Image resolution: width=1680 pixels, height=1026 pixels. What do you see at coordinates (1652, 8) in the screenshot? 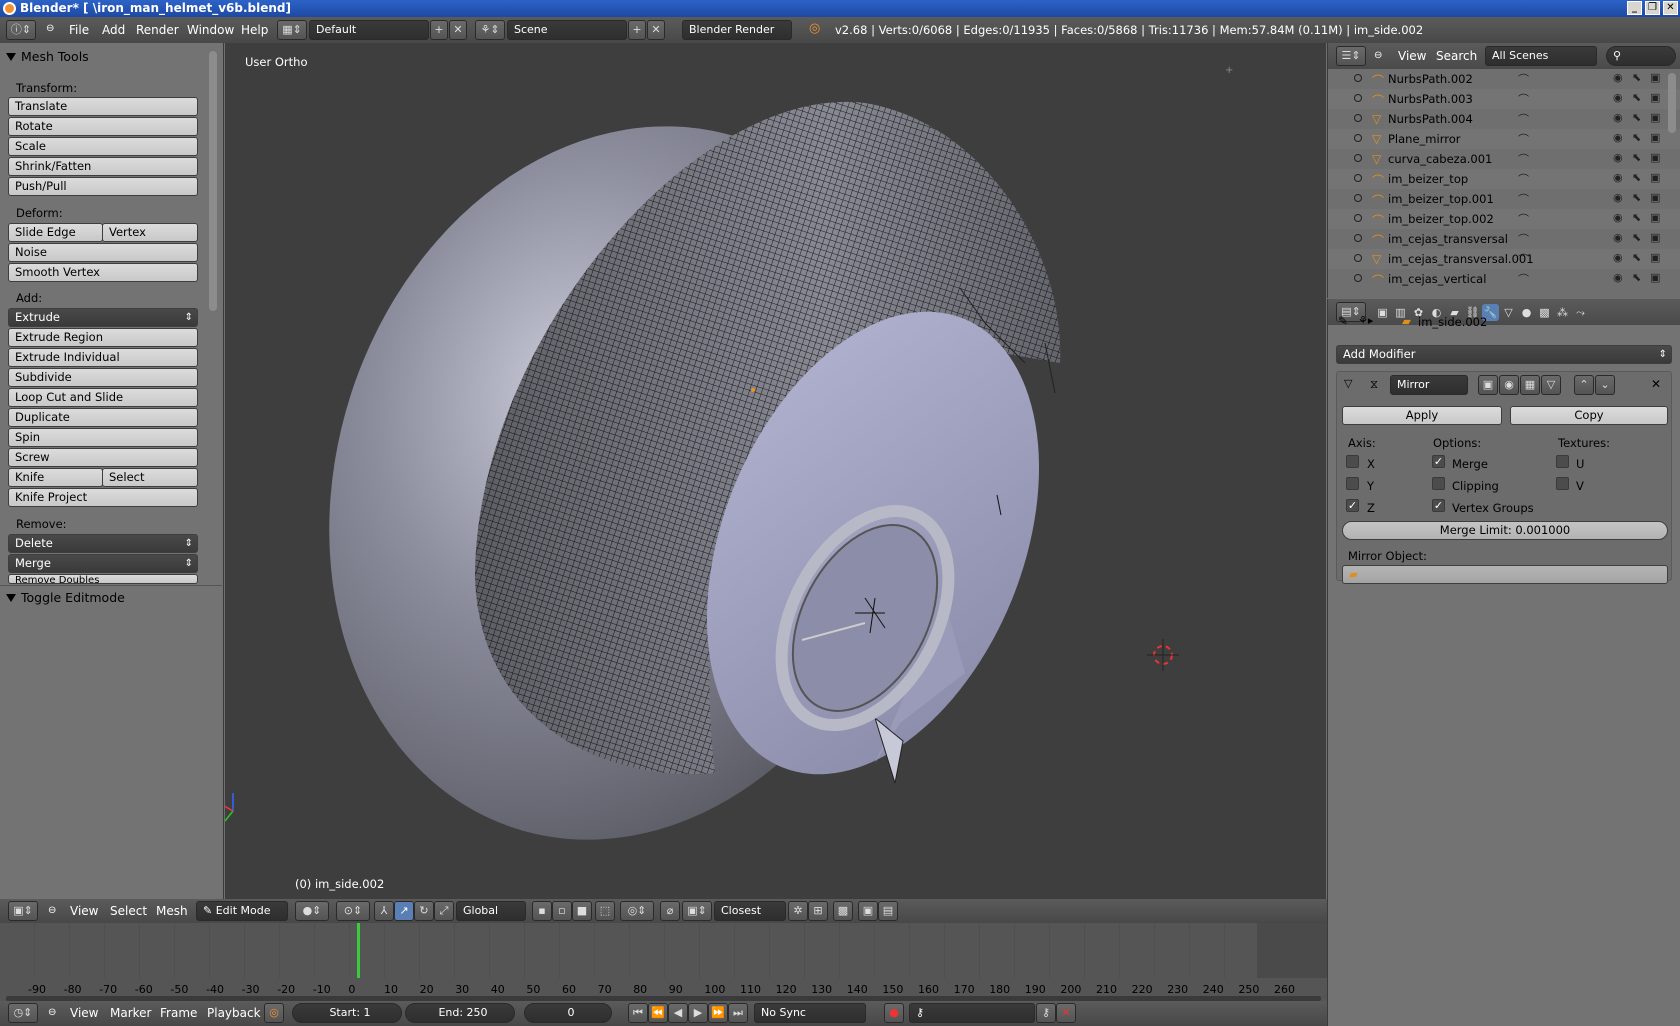
I see `maximize-button: ❐` at bounding box center [1652, 8].